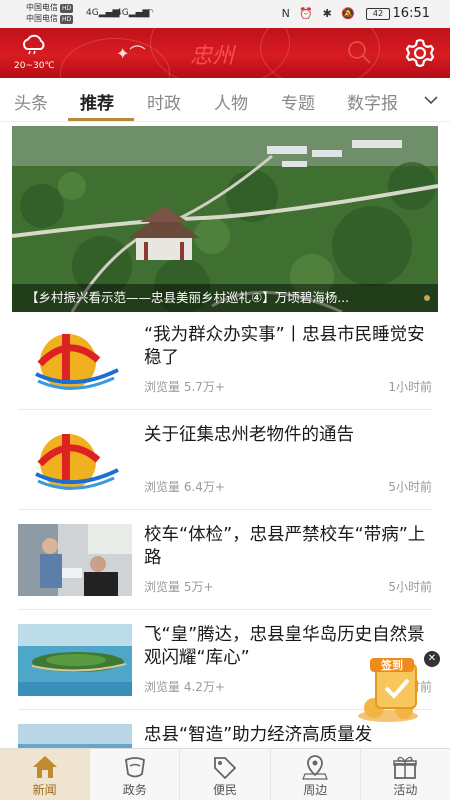 This screenshot has width=450, height=800. I want to click on bird-logo-icon: ✦⌒, so click(131, 53).